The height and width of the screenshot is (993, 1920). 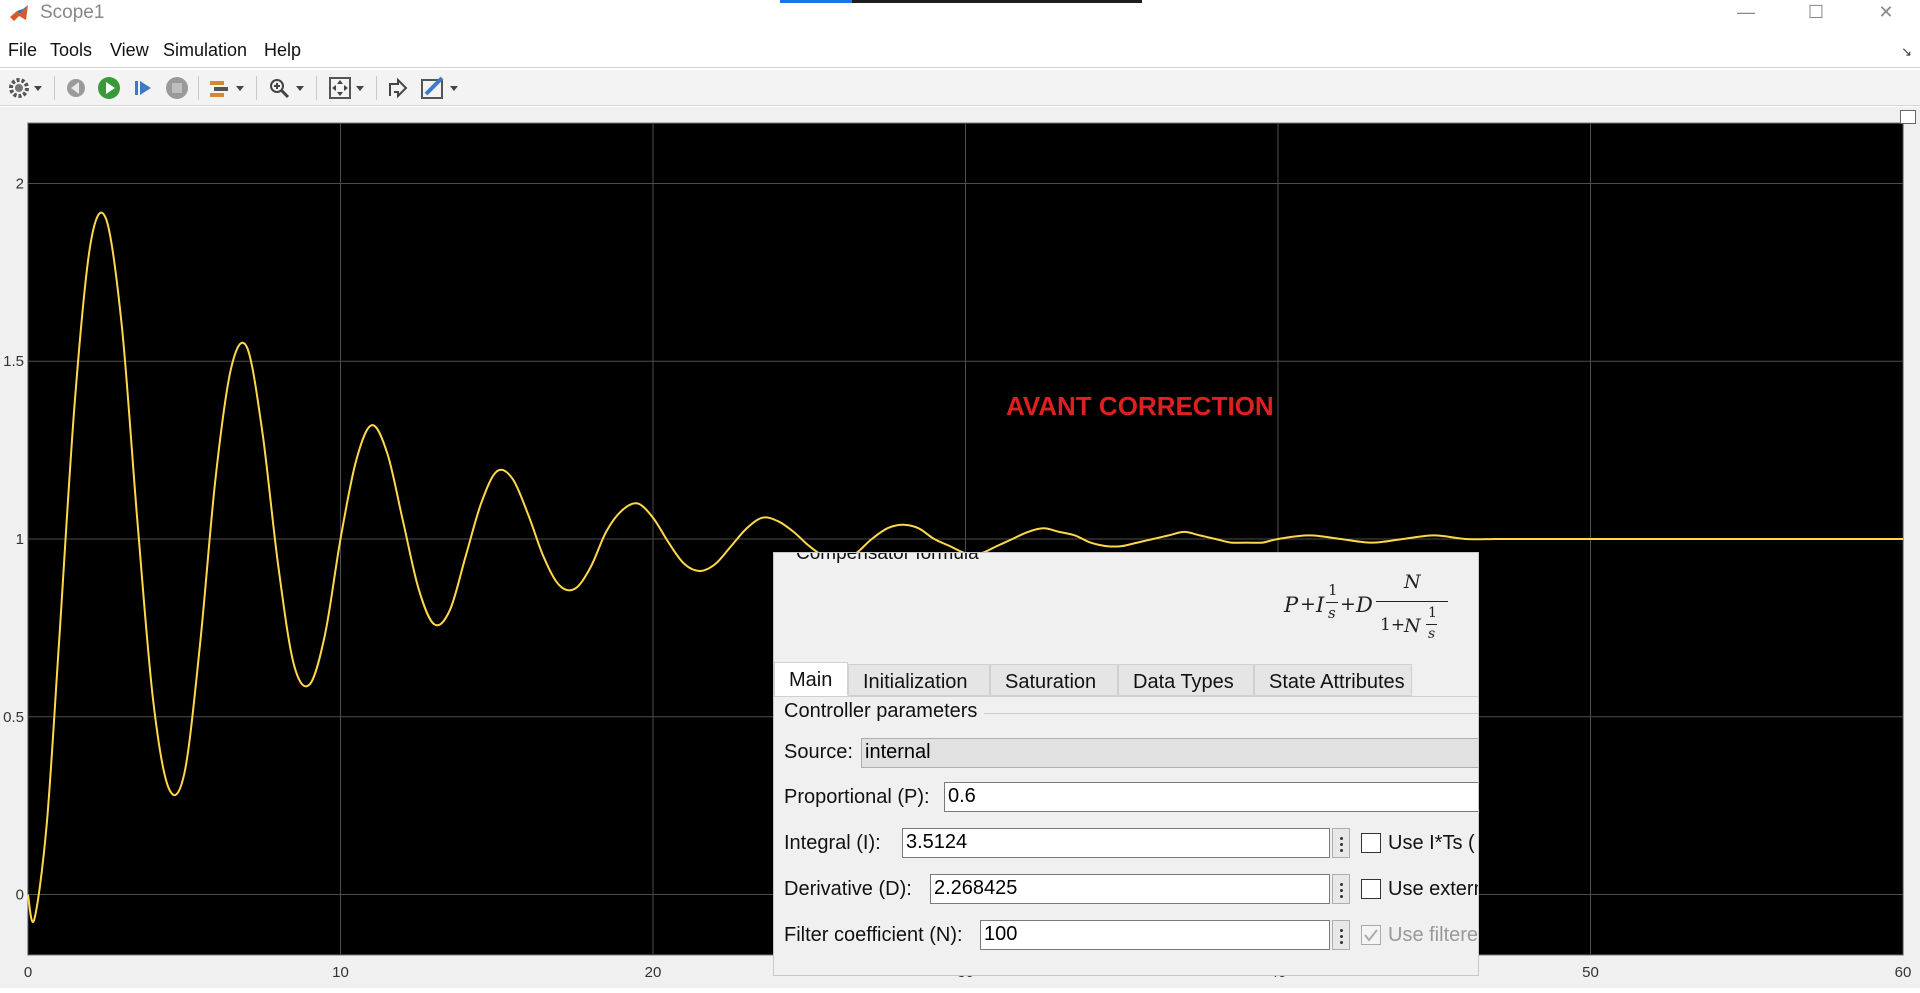 I want to click on settings-button, so click(x=25, y=88).